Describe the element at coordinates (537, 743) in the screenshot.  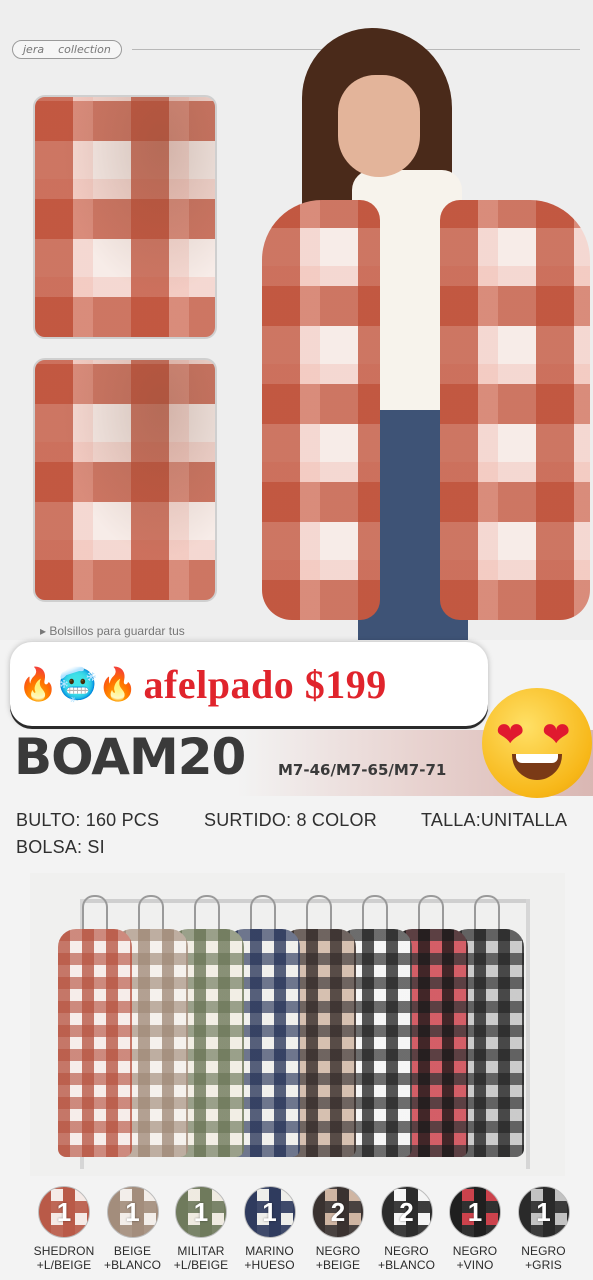
I see `heart-eyes-emoji-icon: ❤ ❤` at that location.